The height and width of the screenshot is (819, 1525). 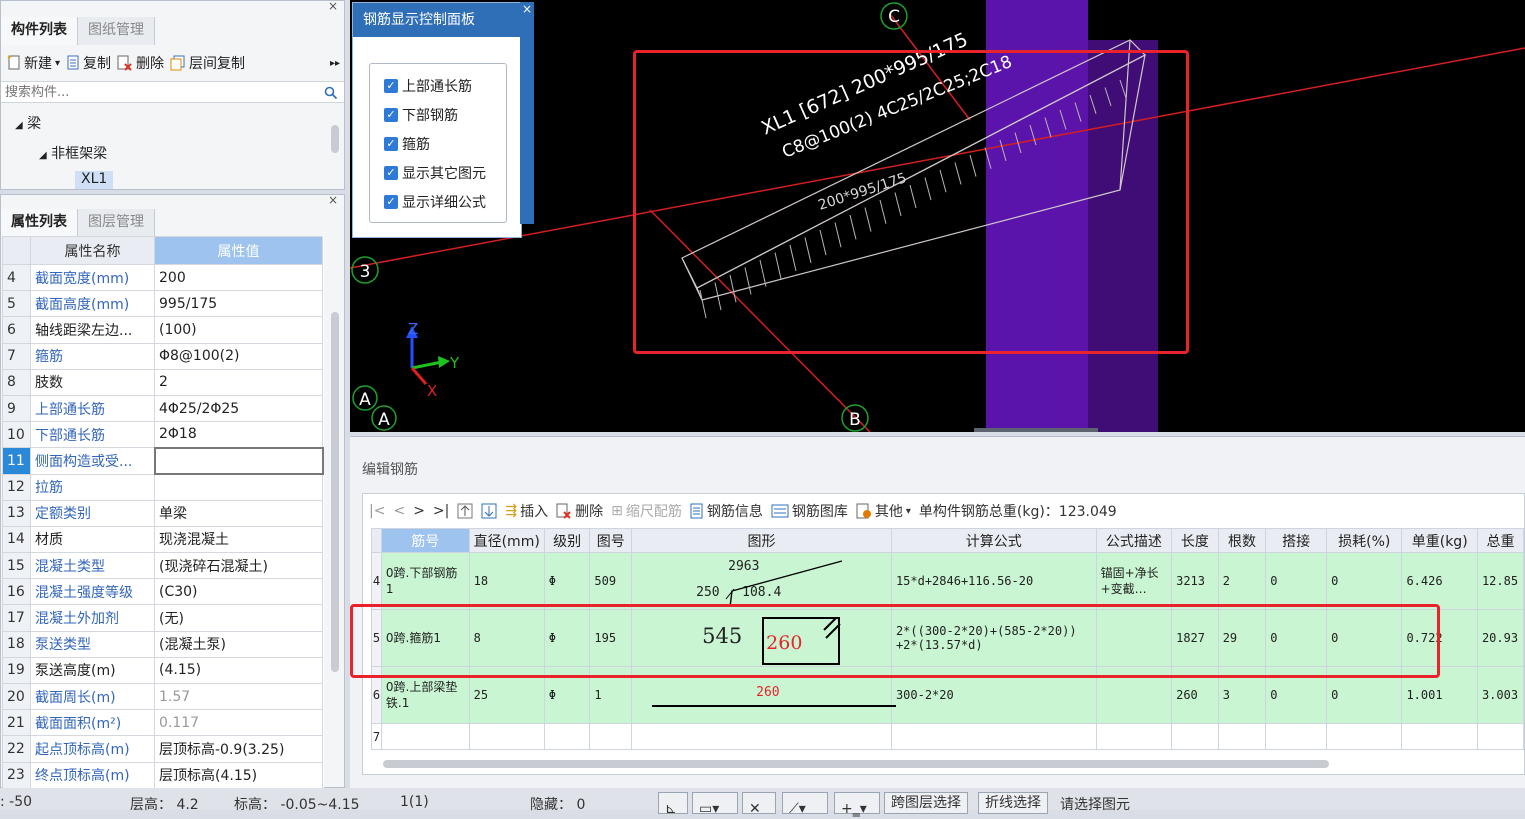 I want to click on rebar-row: 7, so click(x=948, y=736).